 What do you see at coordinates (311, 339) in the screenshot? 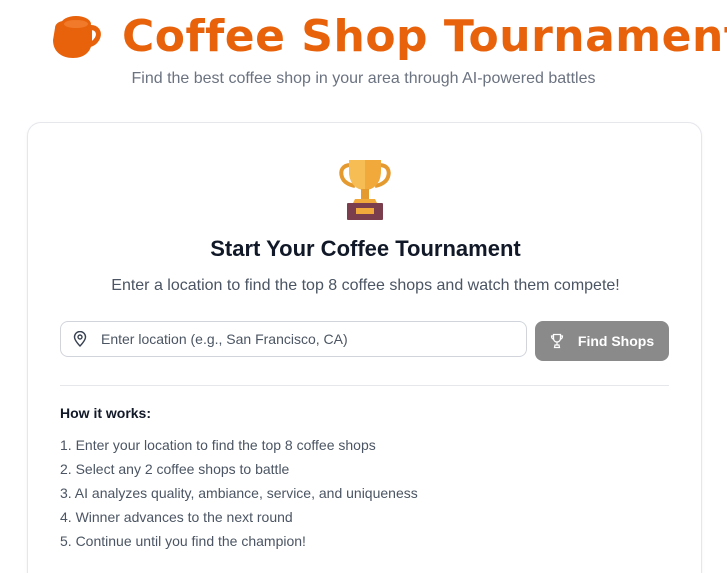
I see `location-input` at bounding box center [311, 339].